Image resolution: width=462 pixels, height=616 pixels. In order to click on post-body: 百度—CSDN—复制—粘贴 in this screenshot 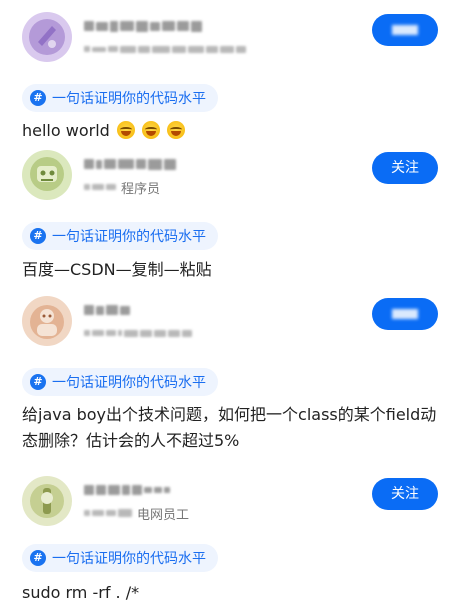, I will do `click(232, 270)`.